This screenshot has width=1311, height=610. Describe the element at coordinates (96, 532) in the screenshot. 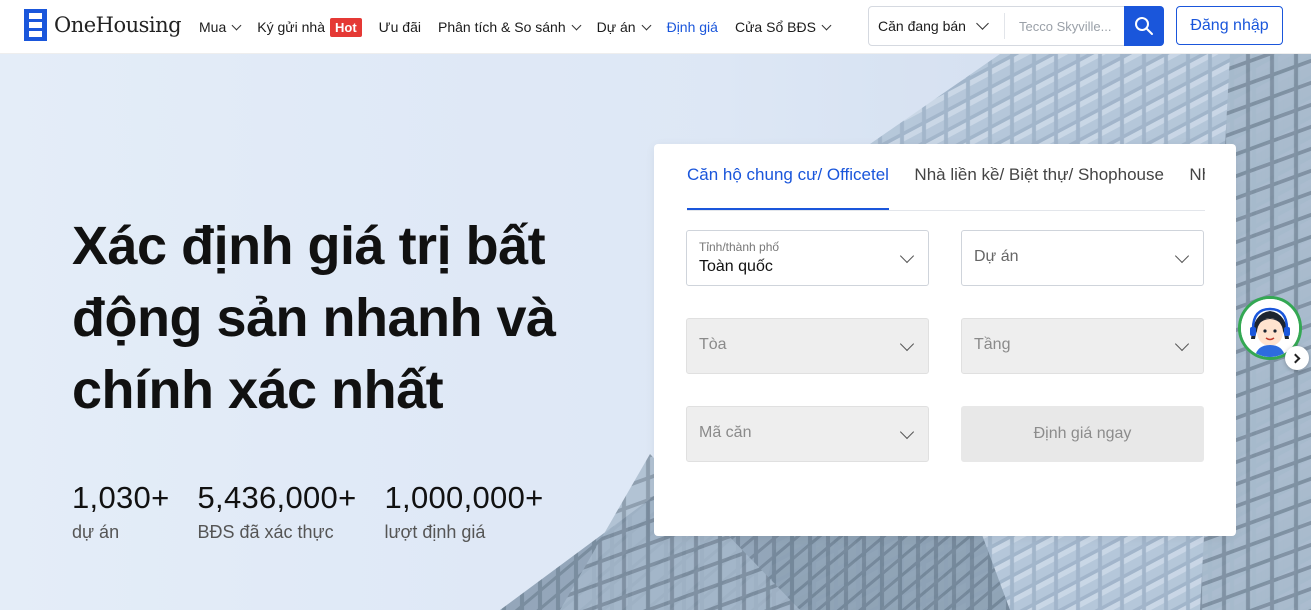

I see `stat-label: dự án` at that location.